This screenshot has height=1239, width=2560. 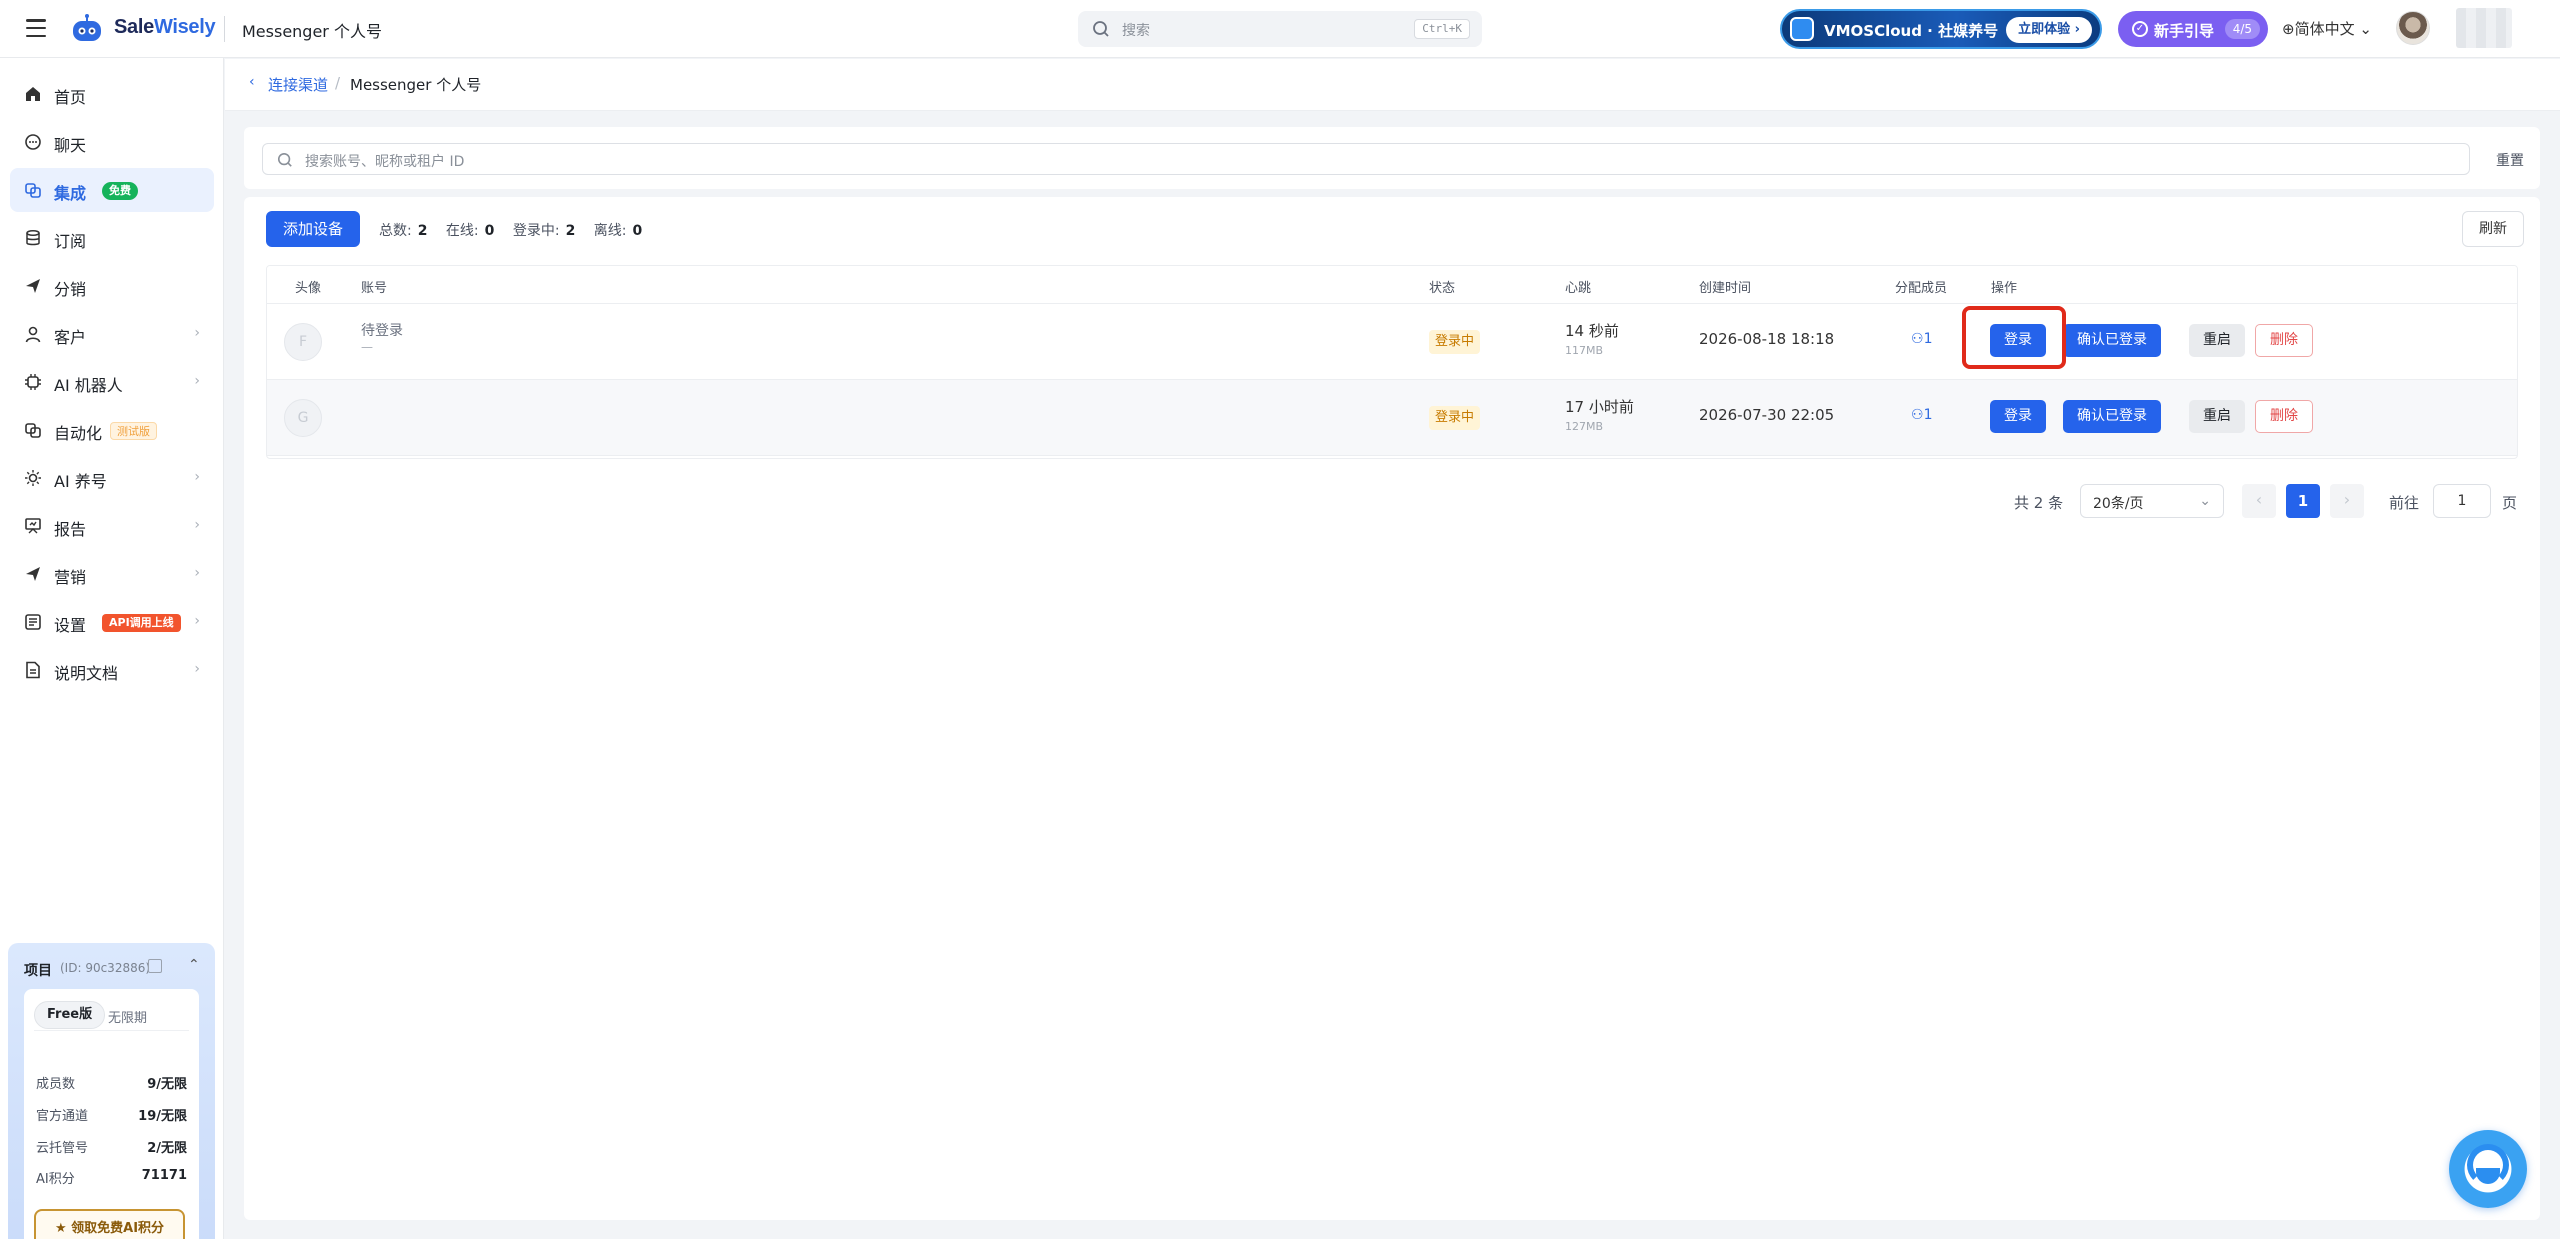 What do you see at coordinates (165, 27) in the screenshot?
I see `brand-name: SaleWisely` at bounding box center [165, 27].